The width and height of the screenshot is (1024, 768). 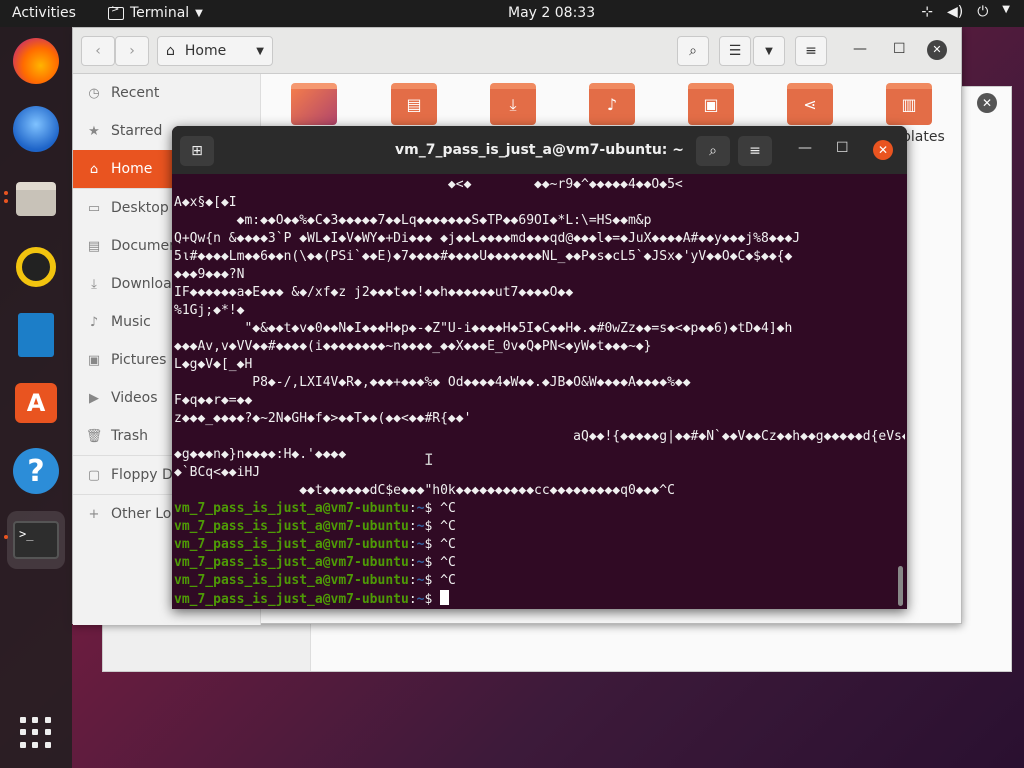 I want to click on plus-icon: +, so click(x=94, y=514).